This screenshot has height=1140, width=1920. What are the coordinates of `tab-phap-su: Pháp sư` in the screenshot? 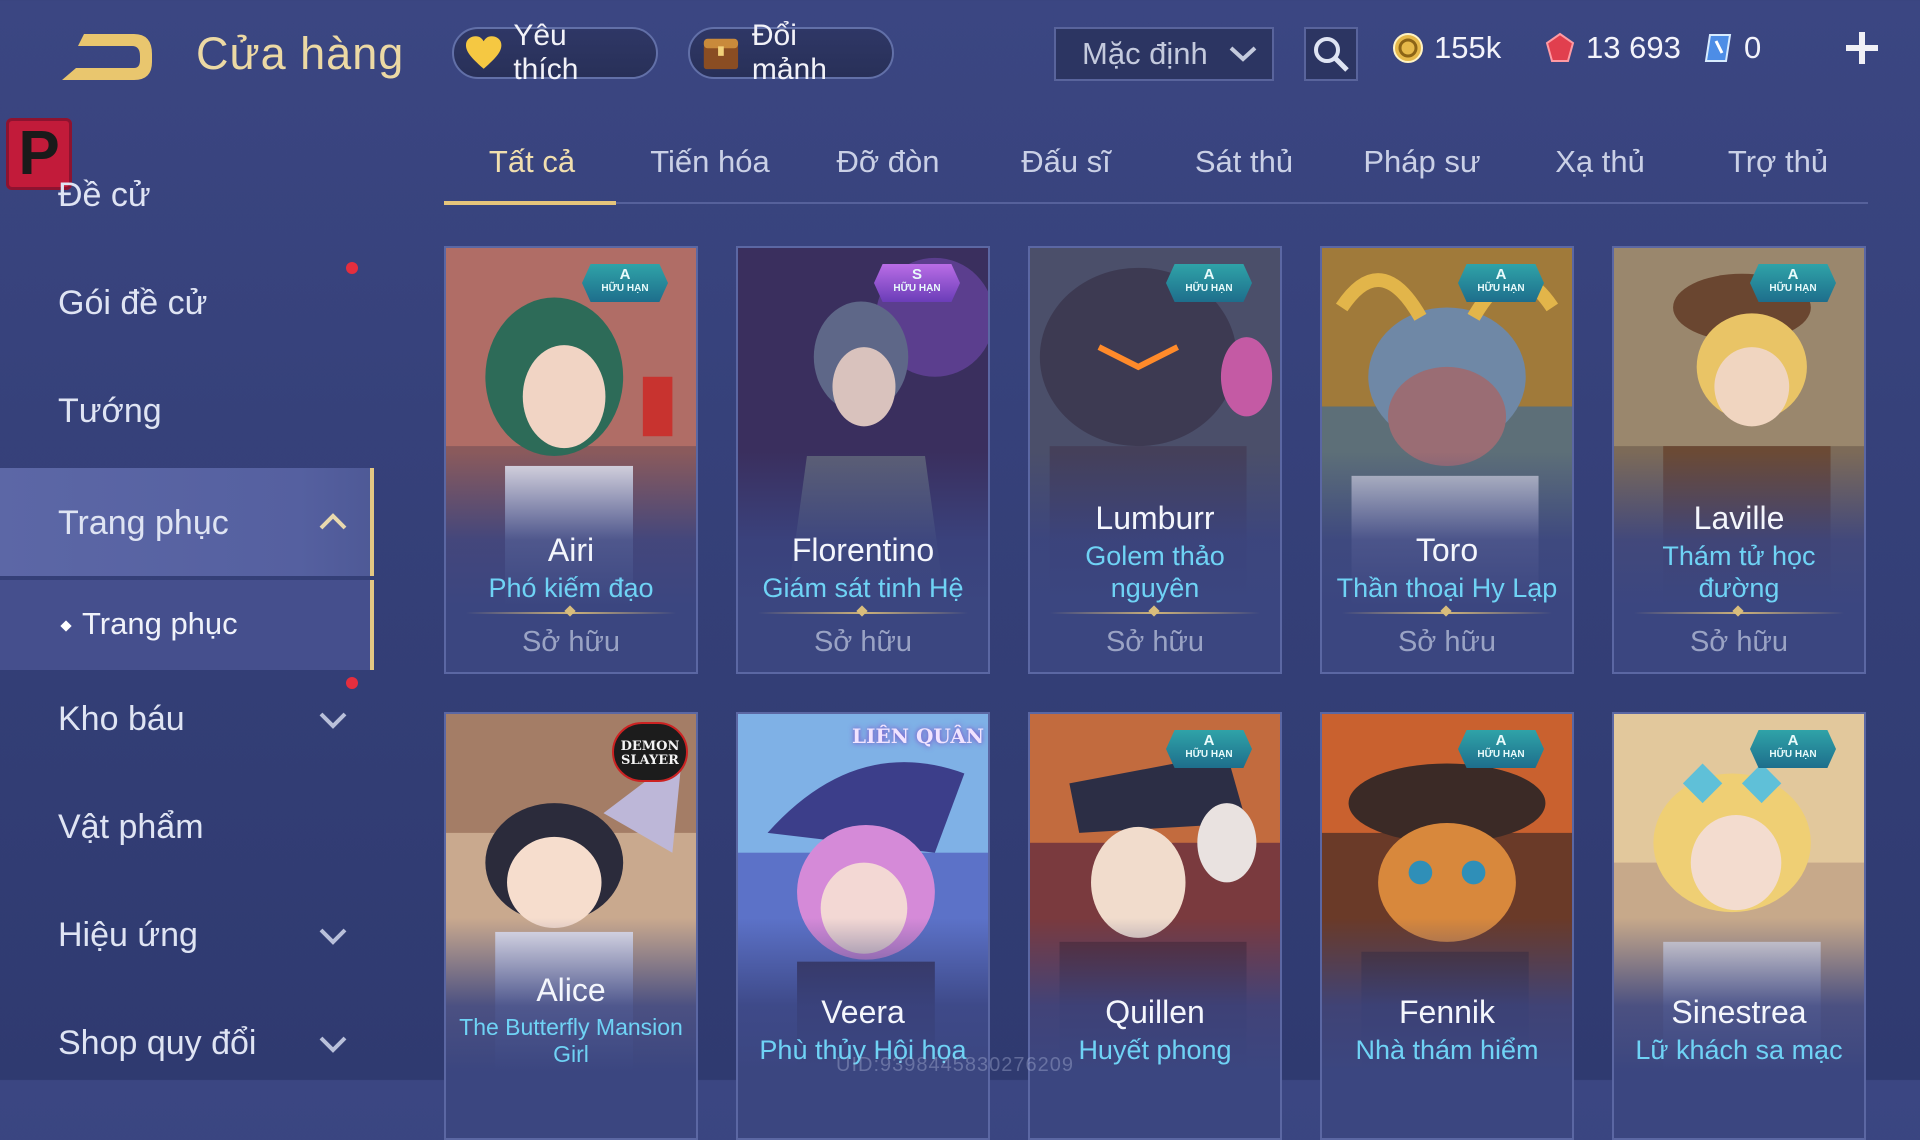 It's located at (1422, 162).